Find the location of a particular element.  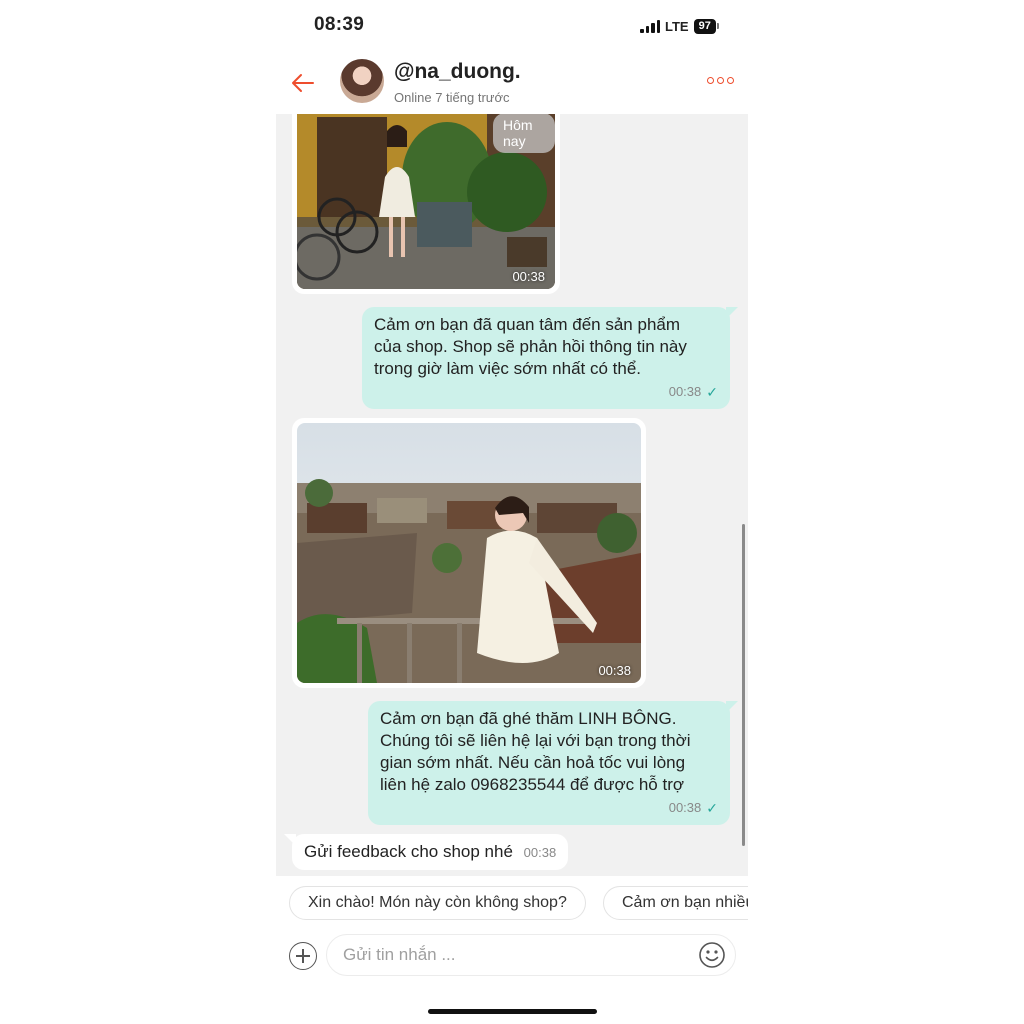

status-icons: LTE 97 is located at coordinates (680, 26).